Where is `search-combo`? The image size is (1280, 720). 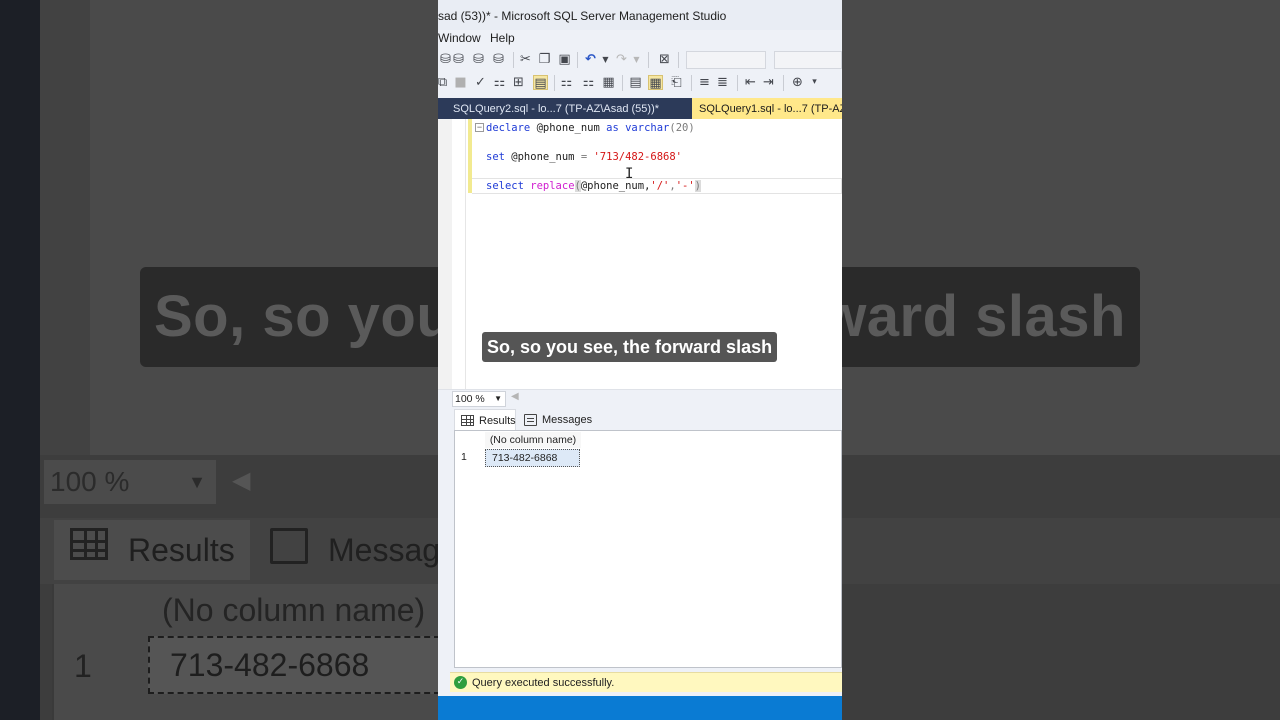 search-combo is located at coordinates (808, 60).